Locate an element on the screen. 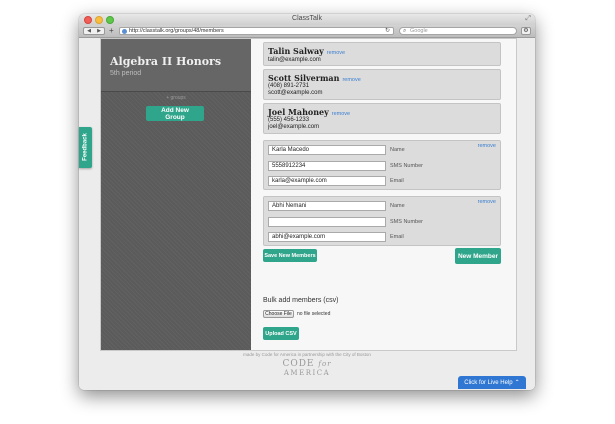  url-text: http://classtalk.org/groups/48/members is located at coordinates (176, 31).